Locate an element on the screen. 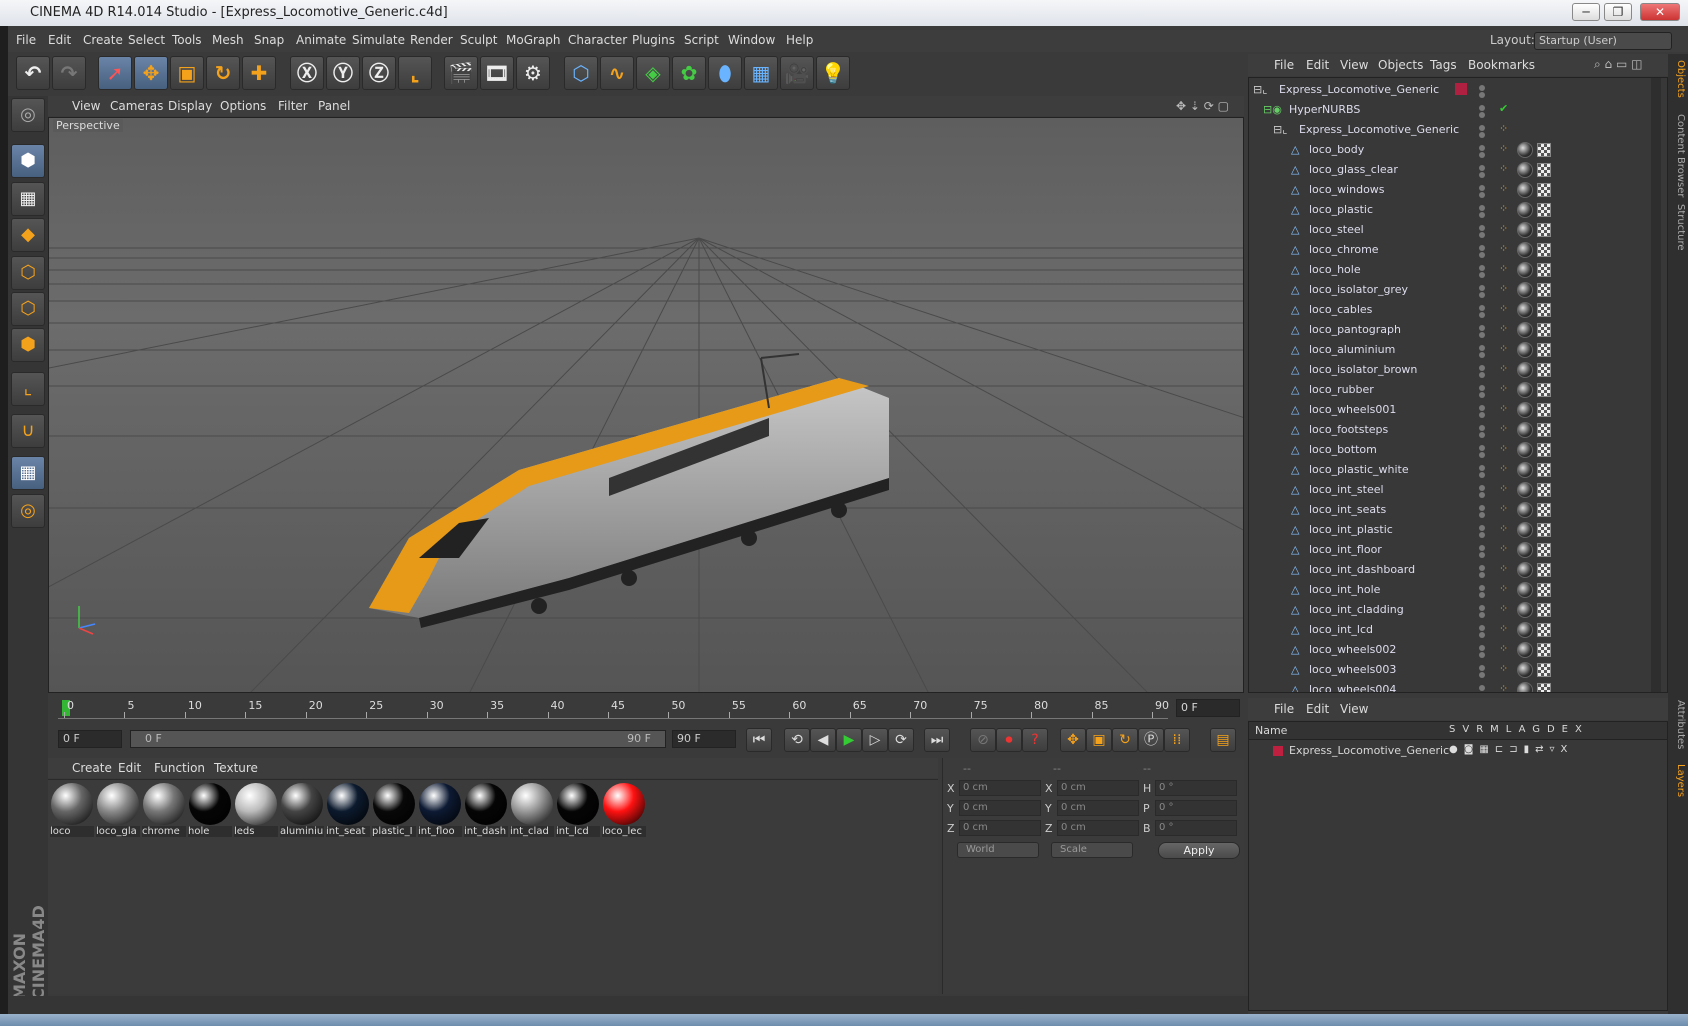 The image size is (1688, 1026). material-swatch: loco_lec is located at coordinates (624, 810).